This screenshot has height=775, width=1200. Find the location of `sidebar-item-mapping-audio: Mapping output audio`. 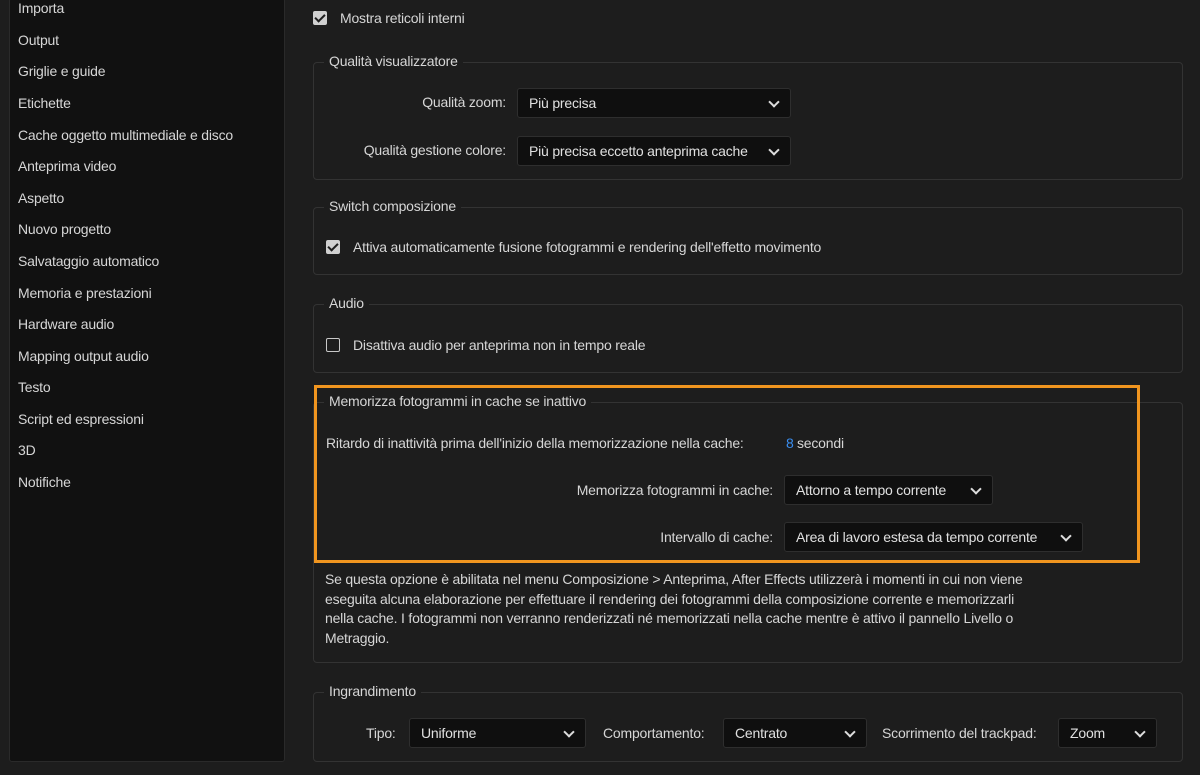

sidebar-item-mapping-audio: Mapping output audio is located at coordinates (83, 356).